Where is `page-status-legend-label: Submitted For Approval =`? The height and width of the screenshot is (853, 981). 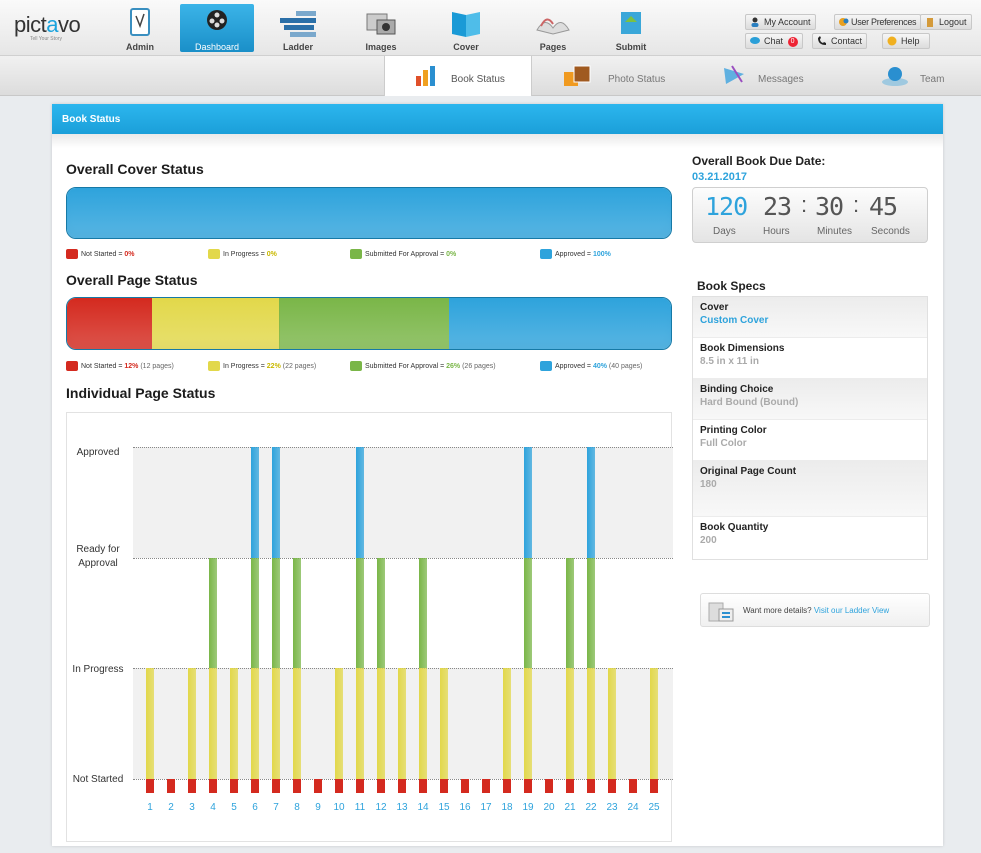 page-status-legend-label: Submitted For Approval = is located at coordinates (406, 366).